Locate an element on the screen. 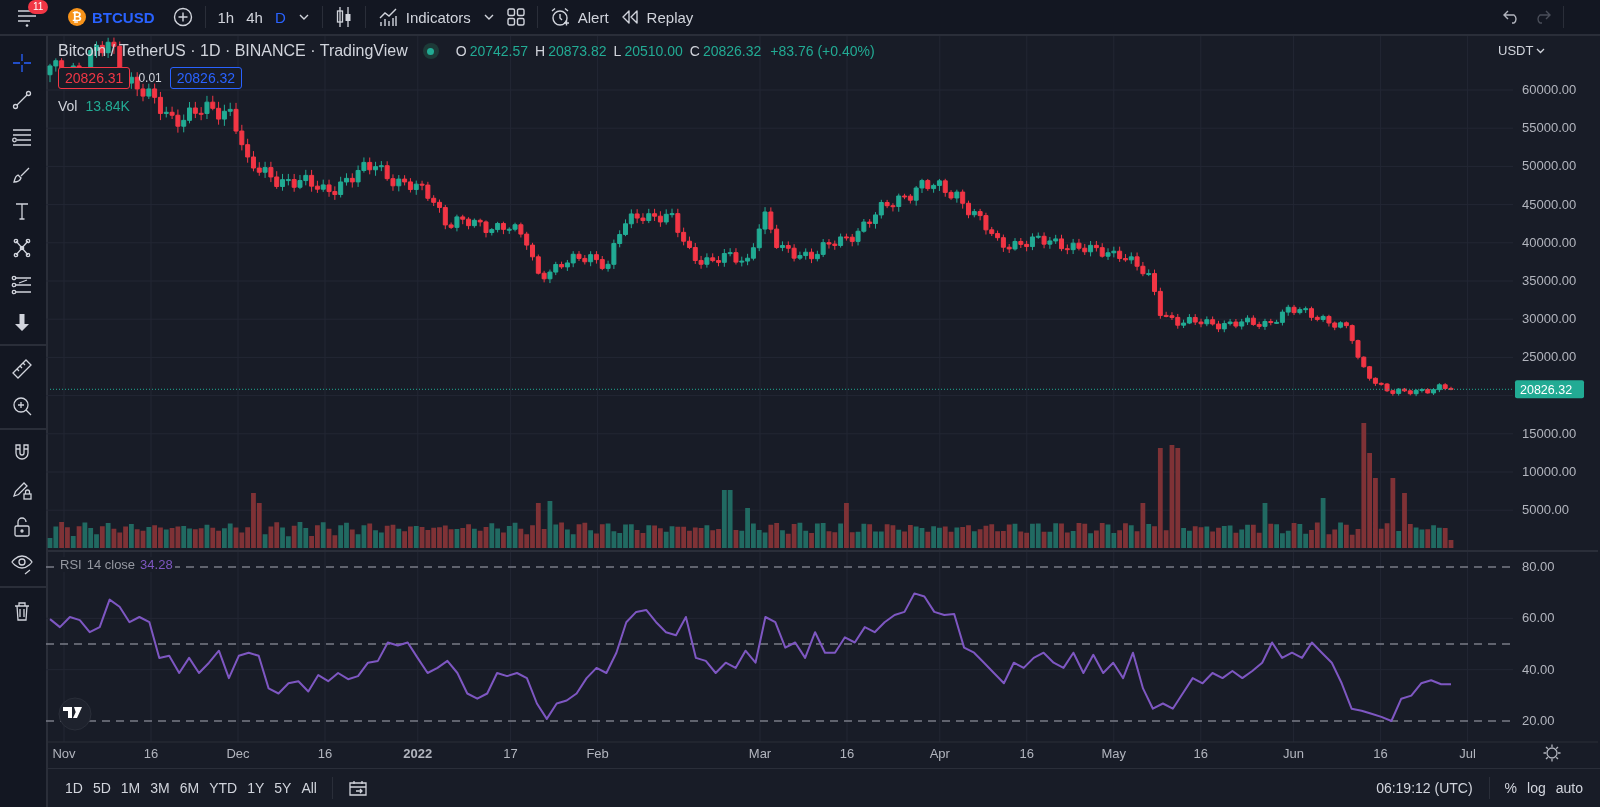  ohlc-label: O is located at coordinates (461, 51).